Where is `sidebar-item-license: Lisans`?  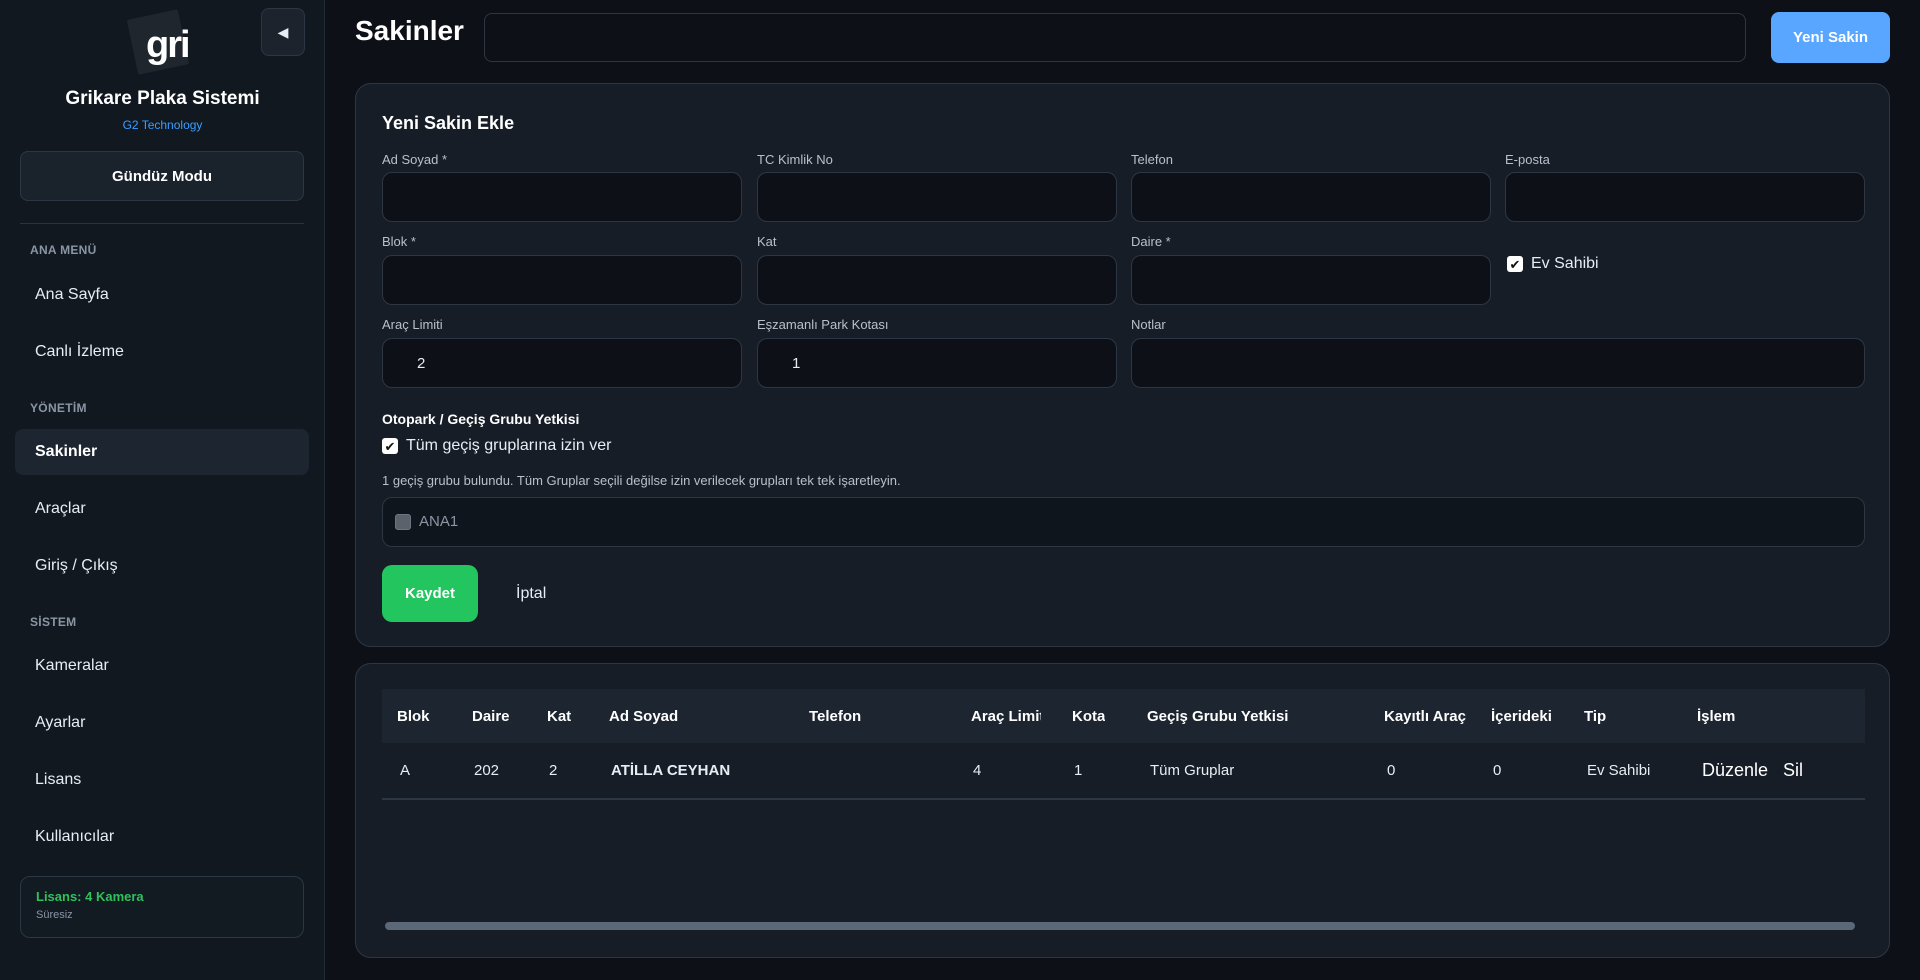
sidebar-item-license: Lisans is located at coordinates (162, 780).